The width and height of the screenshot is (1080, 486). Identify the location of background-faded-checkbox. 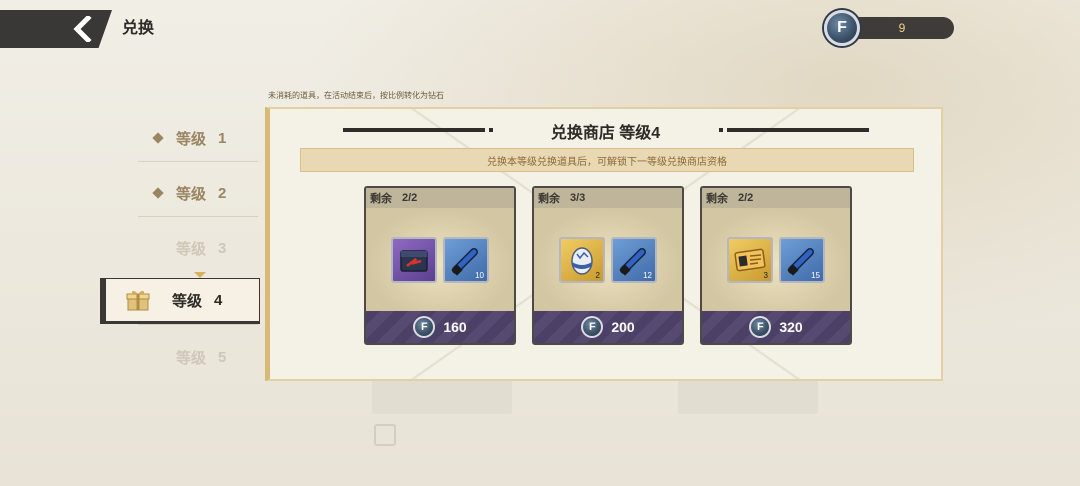
(385, 435).